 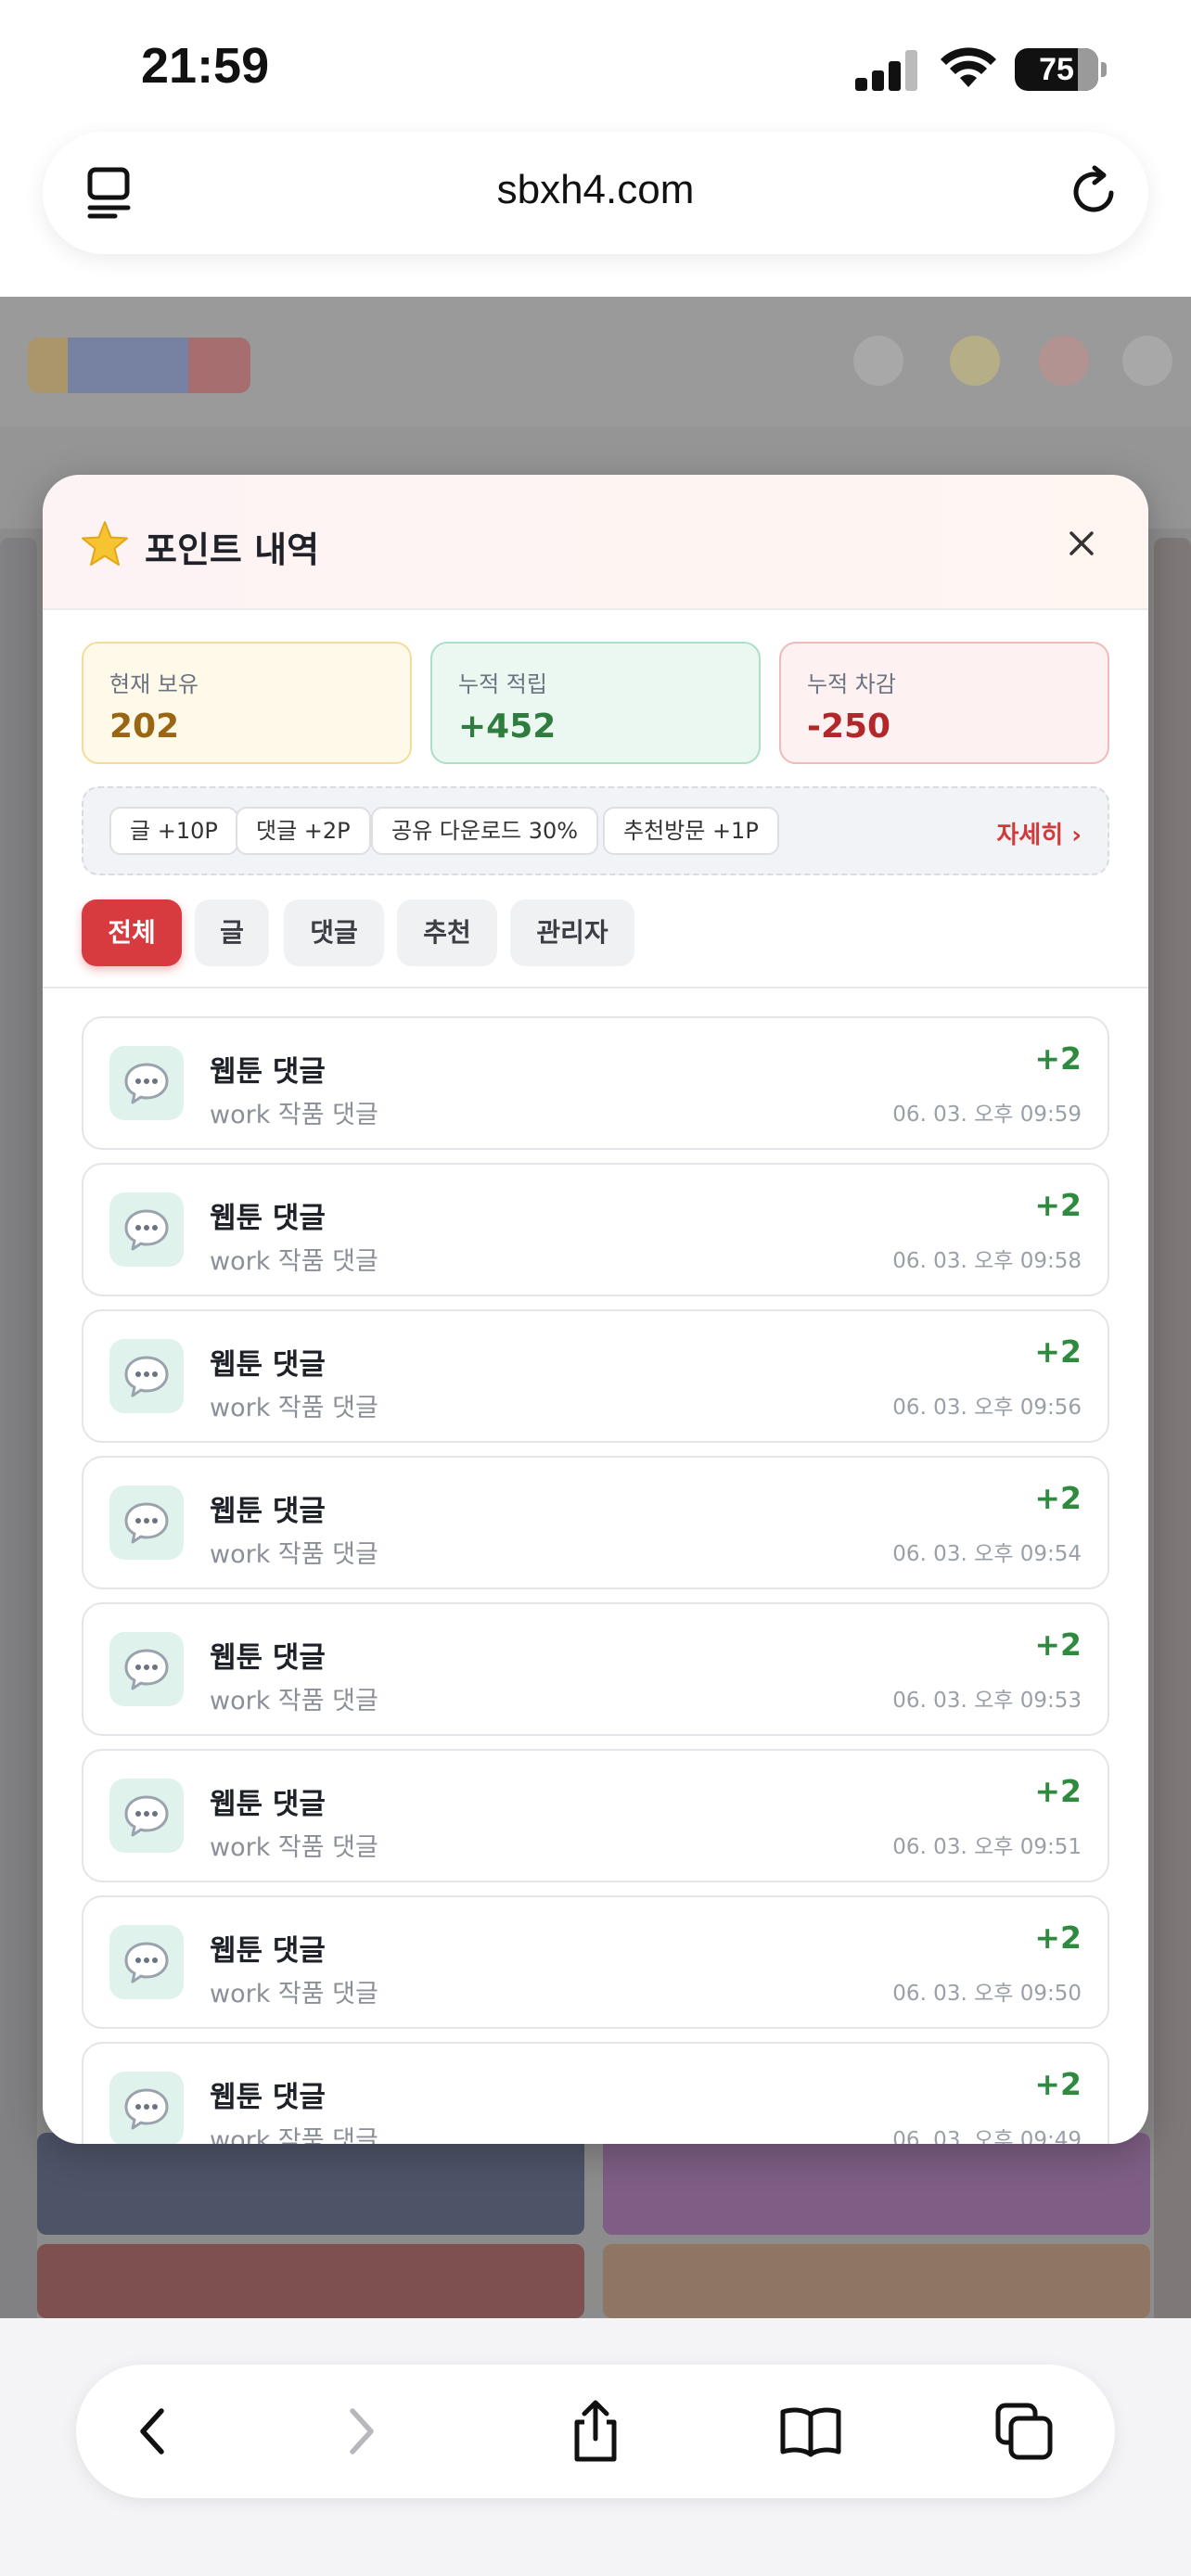 I want to click on points-history-row: 웹툰 댓글 work 작품 댓글 +2 06. 03. 오후 09:54, so click(x=595, y=1522).